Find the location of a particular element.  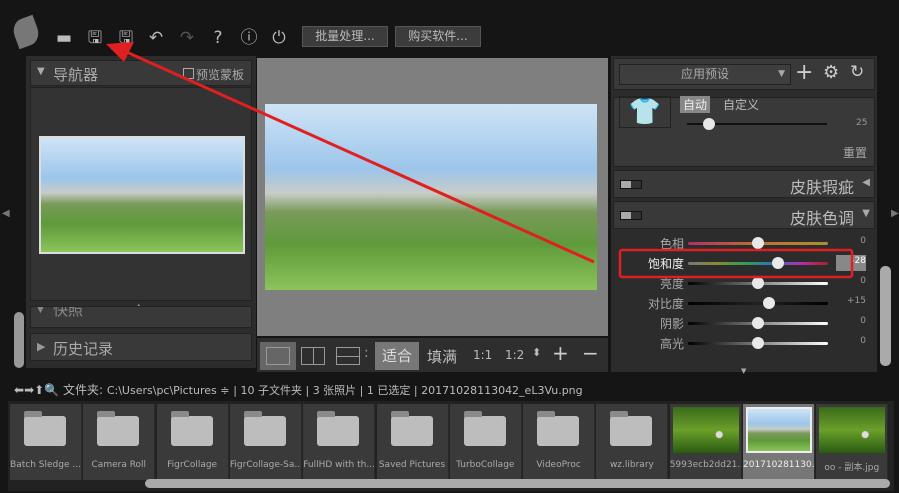

highlight-box is located at coordinates (736, 263).